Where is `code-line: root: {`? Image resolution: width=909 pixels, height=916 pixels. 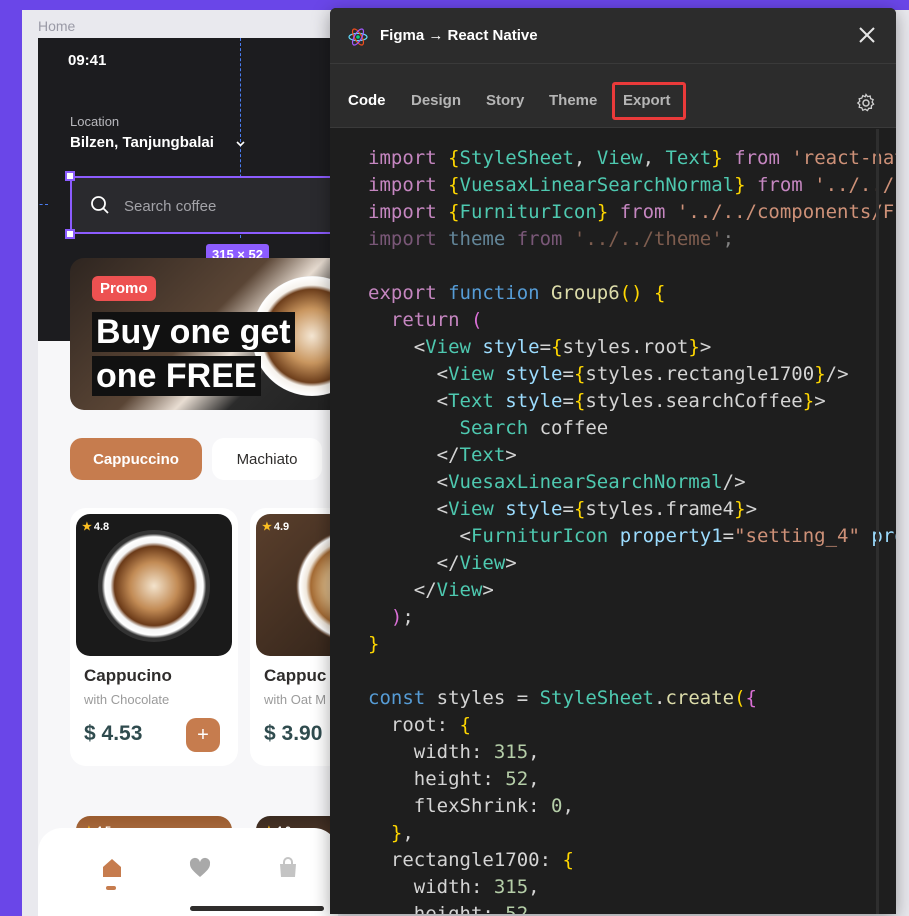
code-line: root: { is located at coordinates (419, 725).